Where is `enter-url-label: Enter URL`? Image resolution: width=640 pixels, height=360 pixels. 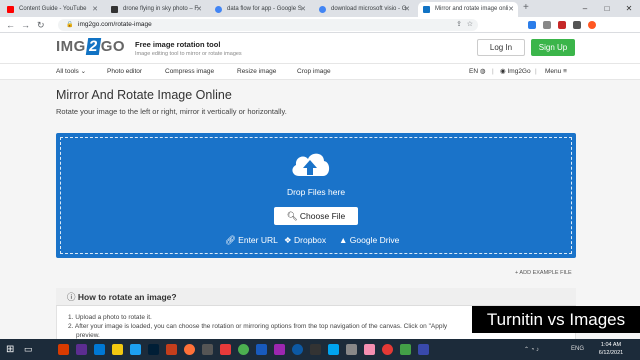
enter-url-label: Enter URL is located at coordinates (258, 240).